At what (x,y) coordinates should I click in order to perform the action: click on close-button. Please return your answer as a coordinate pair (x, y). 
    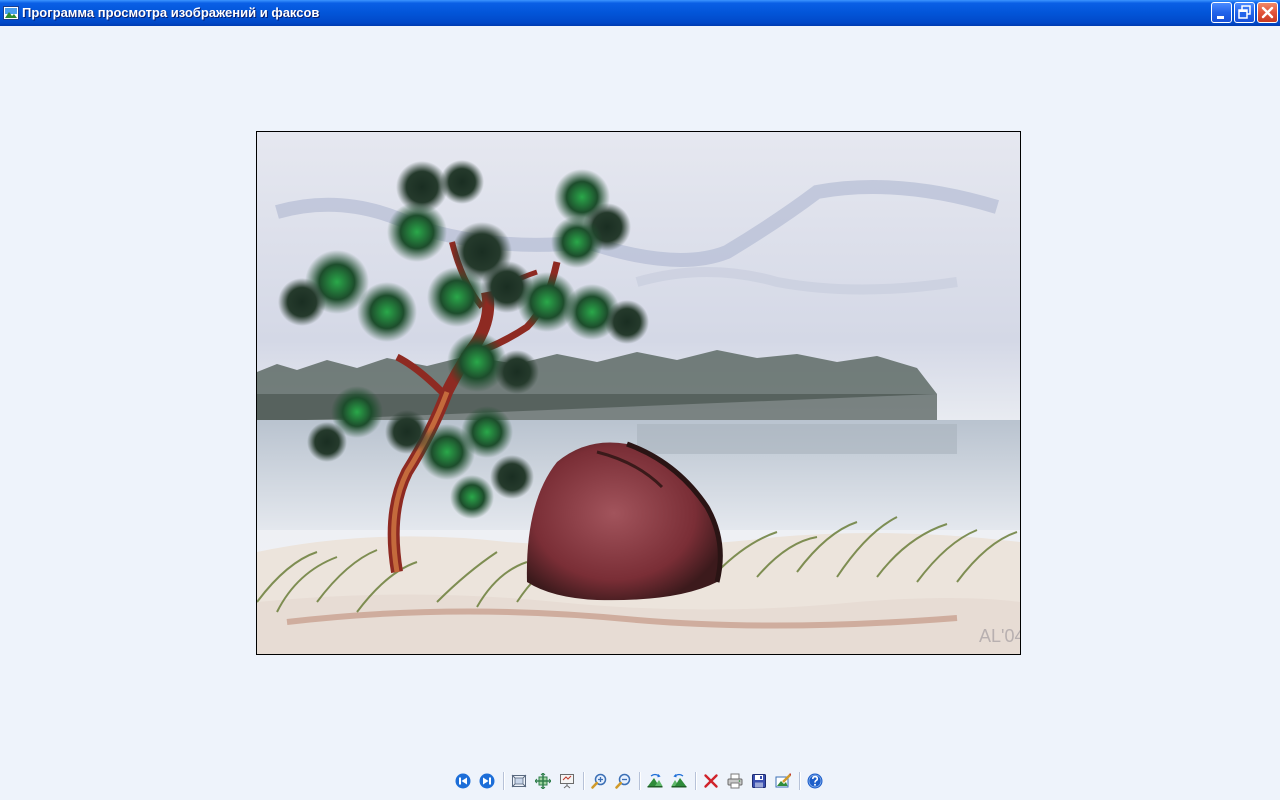
    Looking at the image, I should click on (1267, 12).